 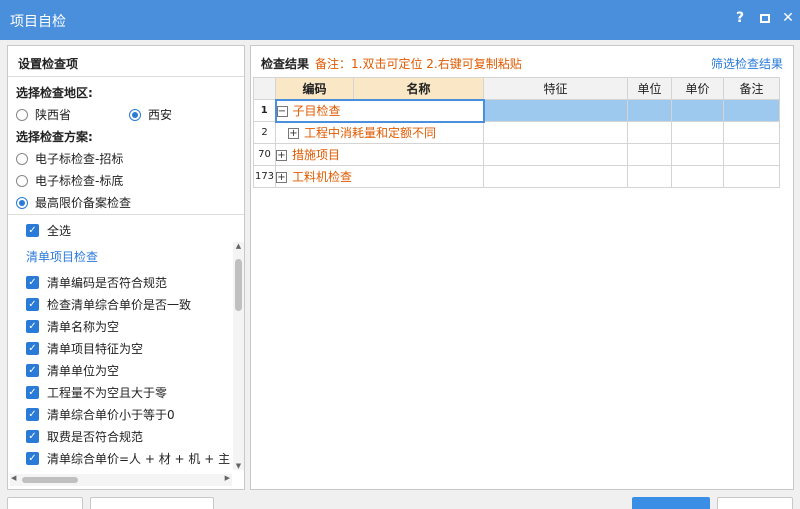 I want to click on restore-icon, so click(x=765, y=18).